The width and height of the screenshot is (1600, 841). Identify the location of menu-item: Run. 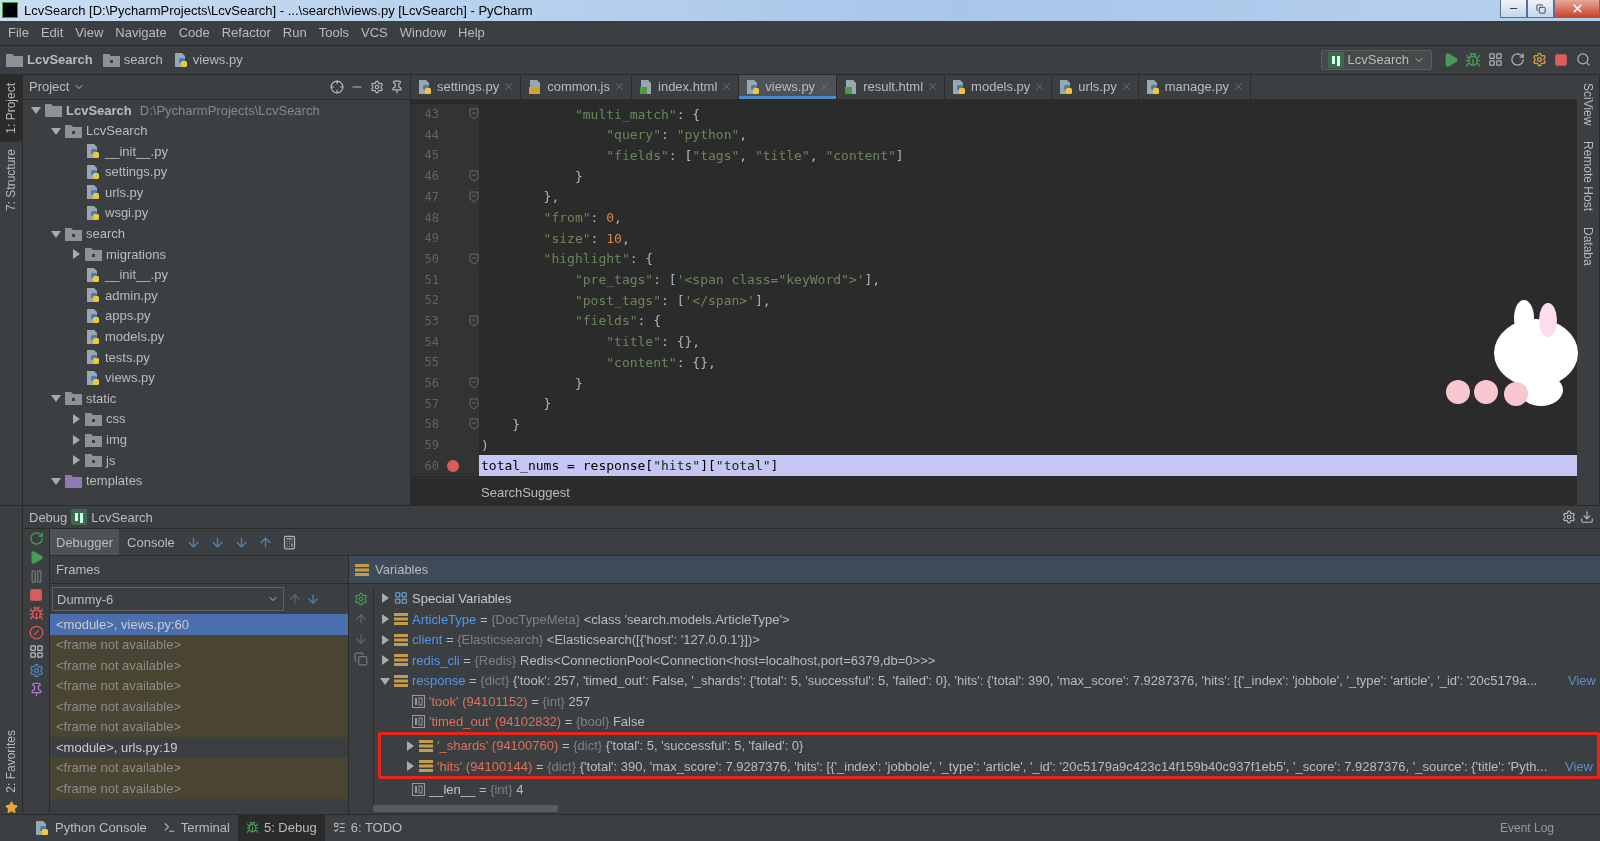
(294, 33).